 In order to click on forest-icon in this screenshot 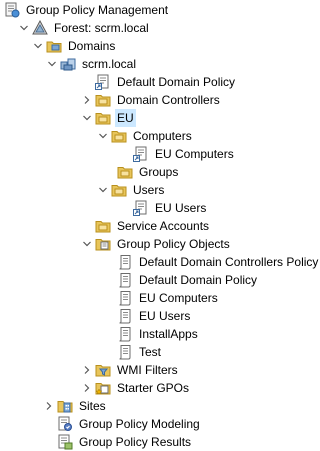, I will do `click(40, 28)`.